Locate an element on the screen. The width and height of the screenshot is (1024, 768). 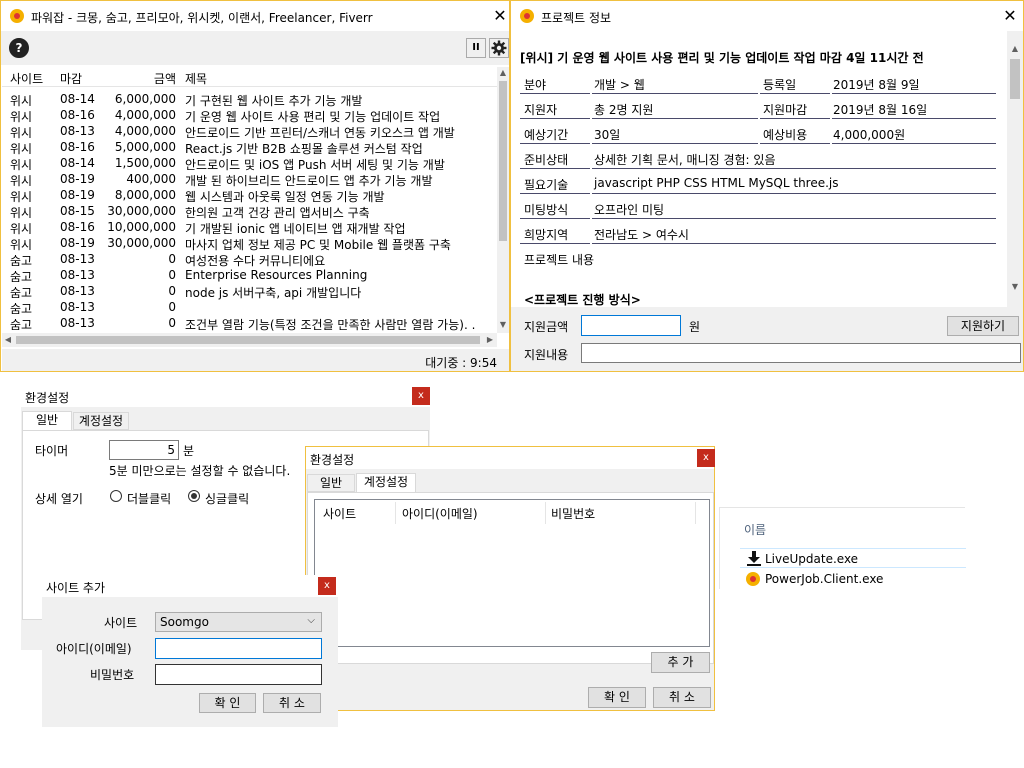
radio-double-click-label: 더블클릭 is located at coordinates (149, 498).